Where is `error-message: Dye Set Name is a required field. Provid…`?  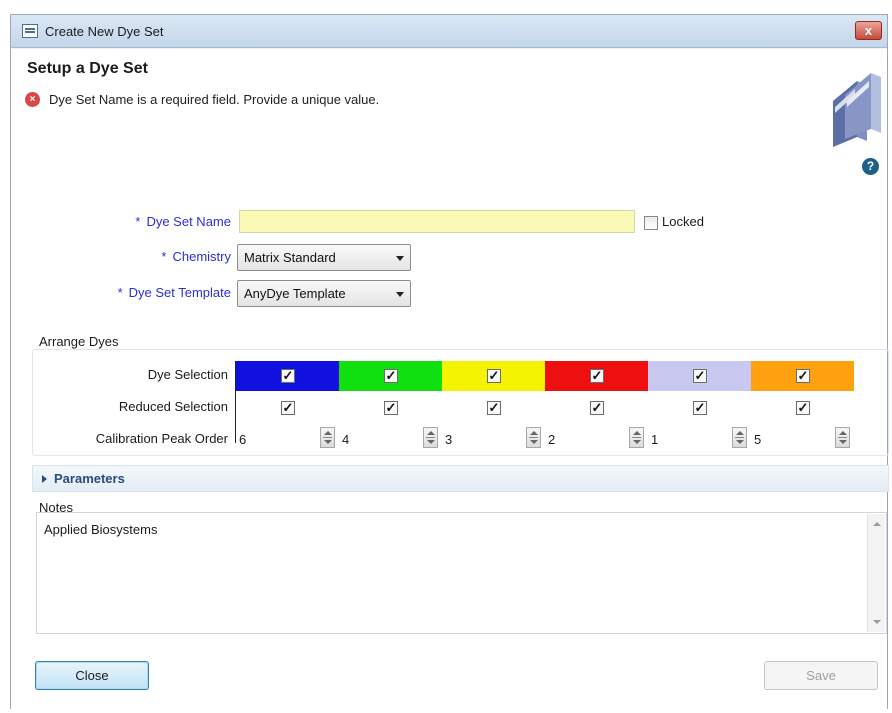 error-message: Dye Set Name is a required field. Provid… is located at coordinates (214, 99).